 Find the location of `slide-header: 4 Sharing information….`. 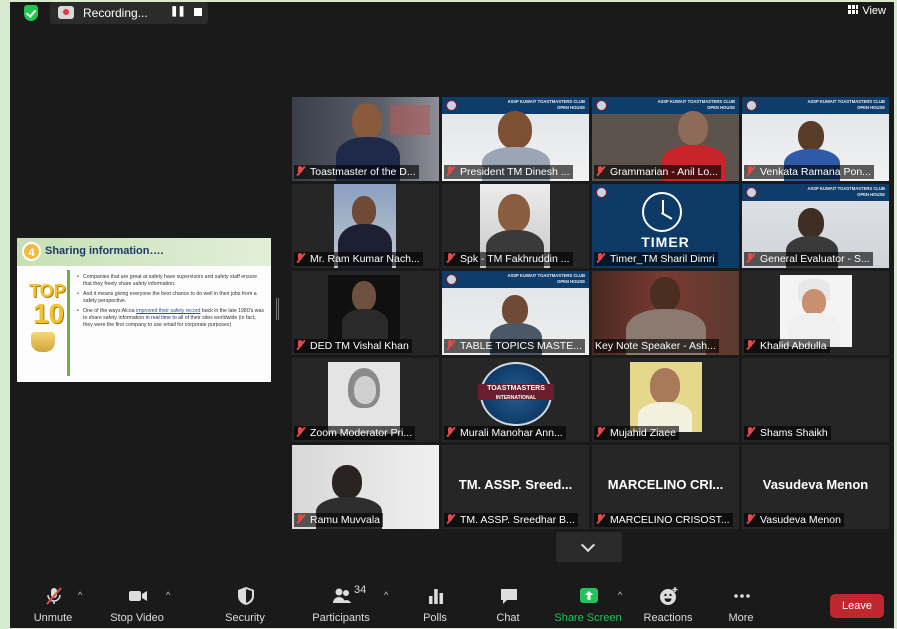

slide-header: 4 Sharing information…. is located at coordinates (144, 252).